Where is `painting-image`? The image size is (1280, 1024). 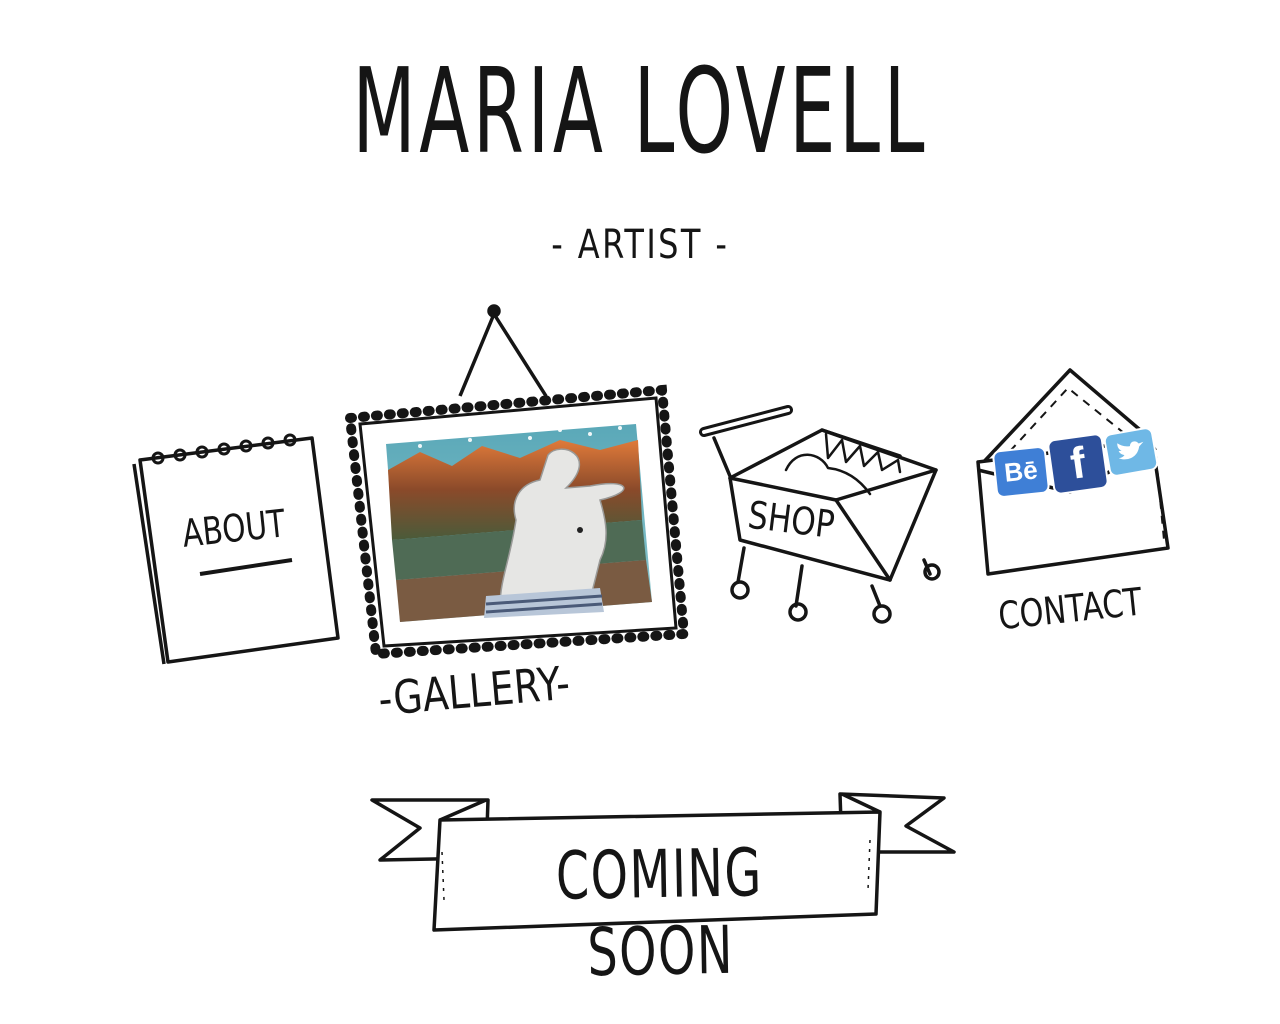 painting-image is located at coordinates (519, 523).